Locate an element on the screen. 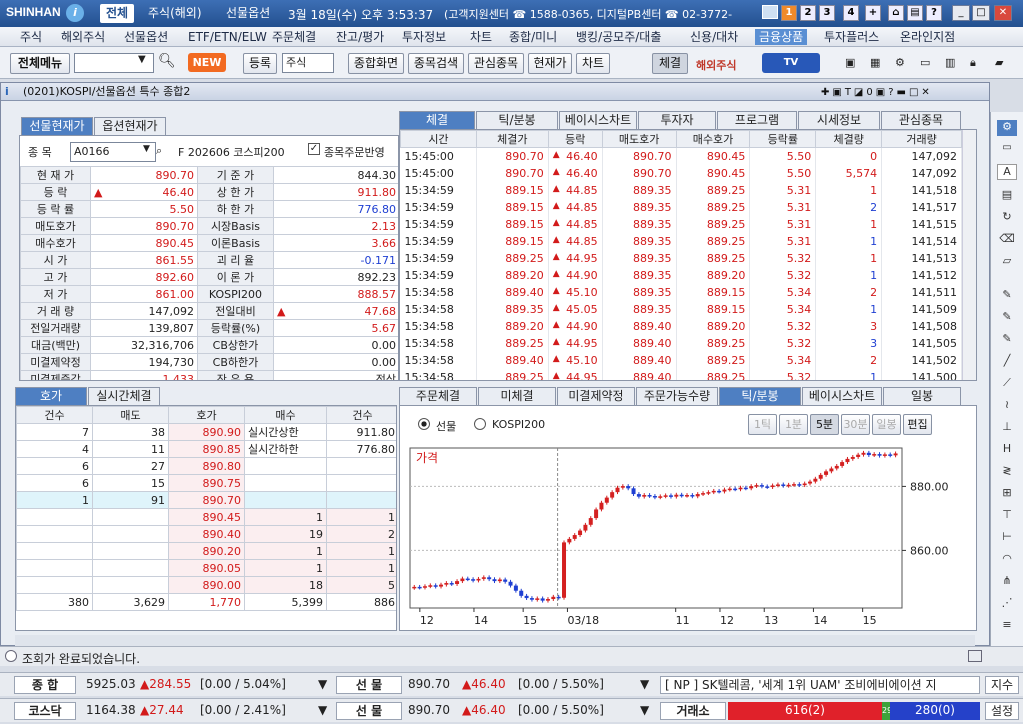 The width and height of the screenshot is (1023, 724). menu-item: 해외주식 is located at coordinates (83, 37).